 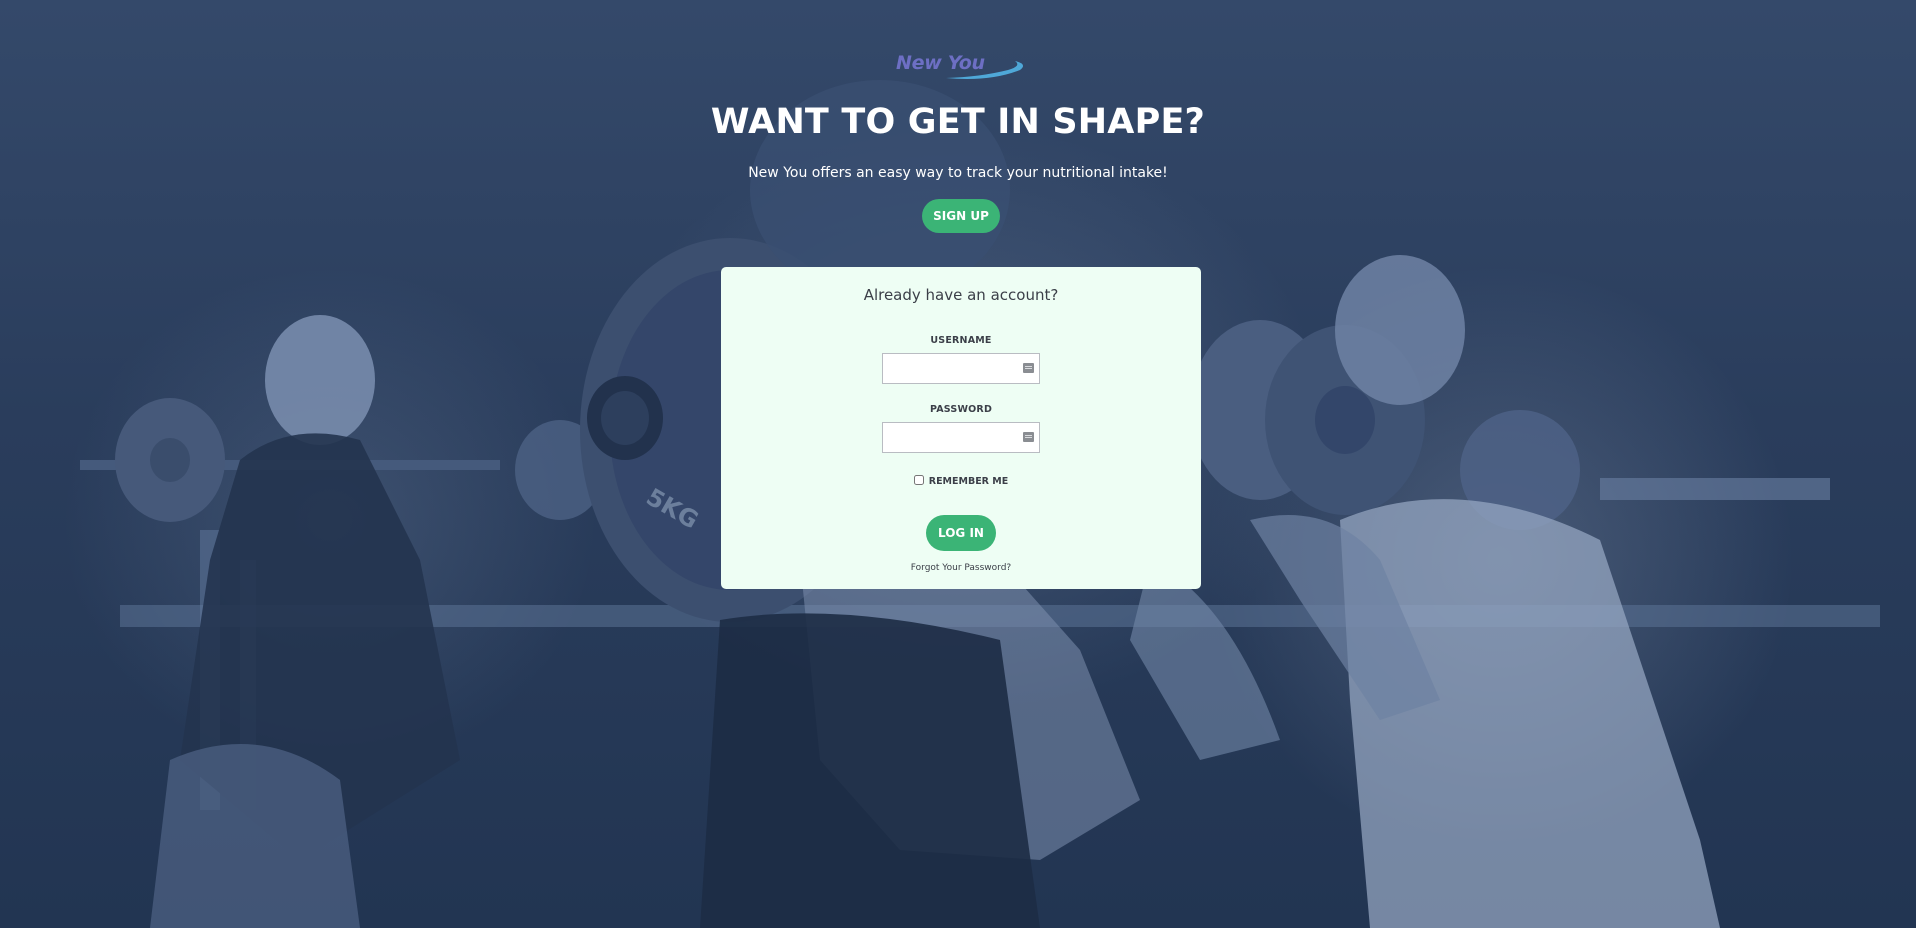 I want to click on logo-text: New You, so click(x=940, y=63).